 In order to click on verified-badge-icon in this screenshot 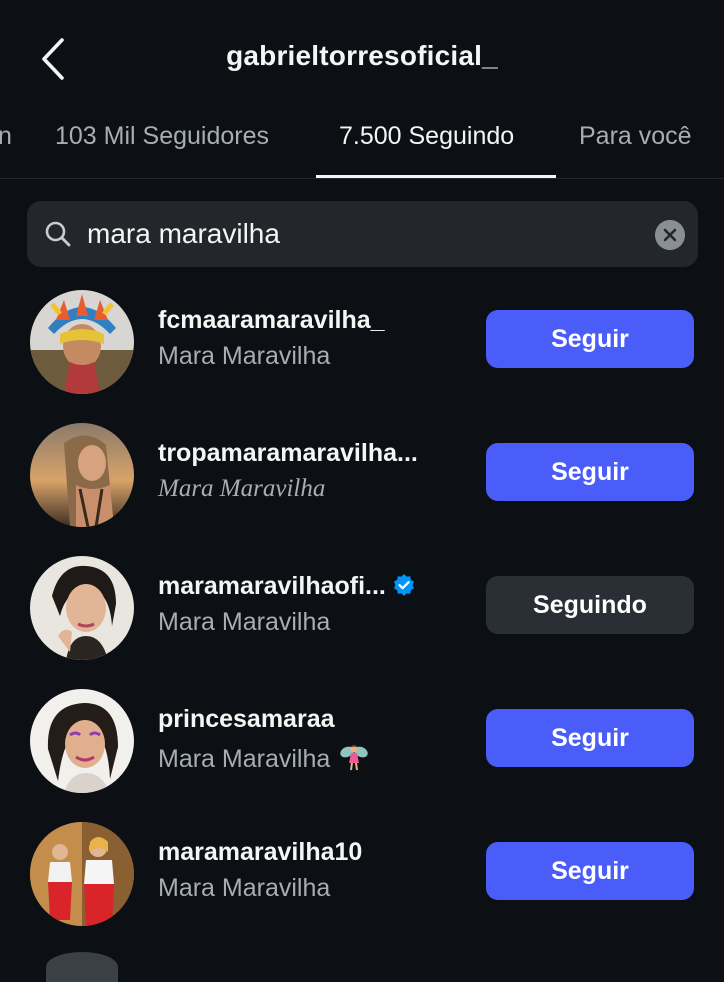, I will do `click(403, 585)`.